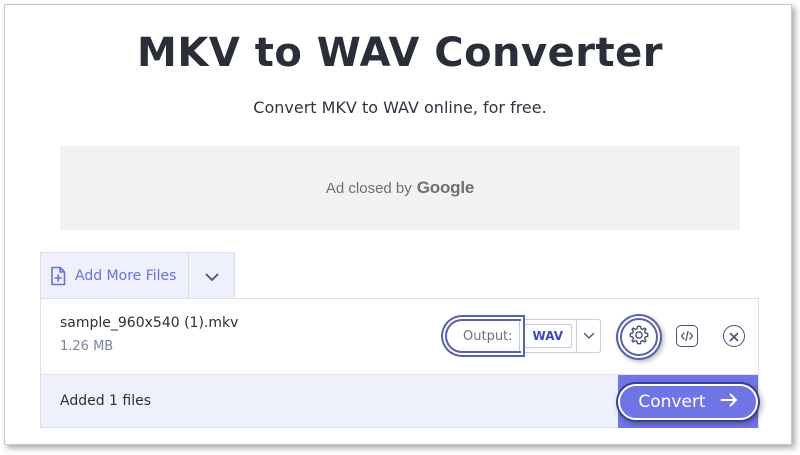 This screenshot has width=800, height=455. I want to click on file-size: 1.26 MB, so click(87, 346).